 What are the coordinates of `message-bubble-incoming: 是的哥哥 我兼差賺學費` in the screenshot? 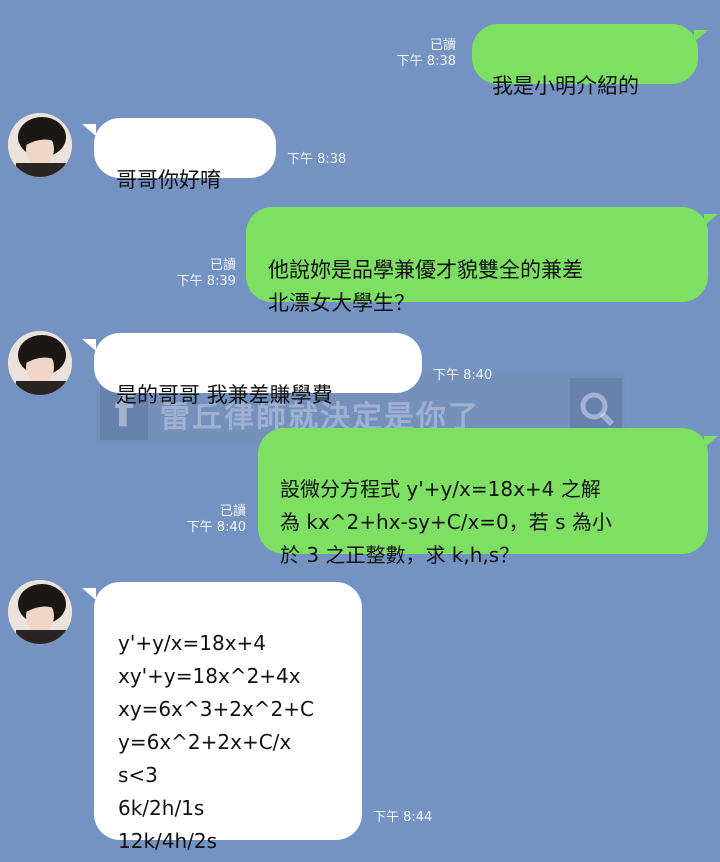 It's located at (258, 370).